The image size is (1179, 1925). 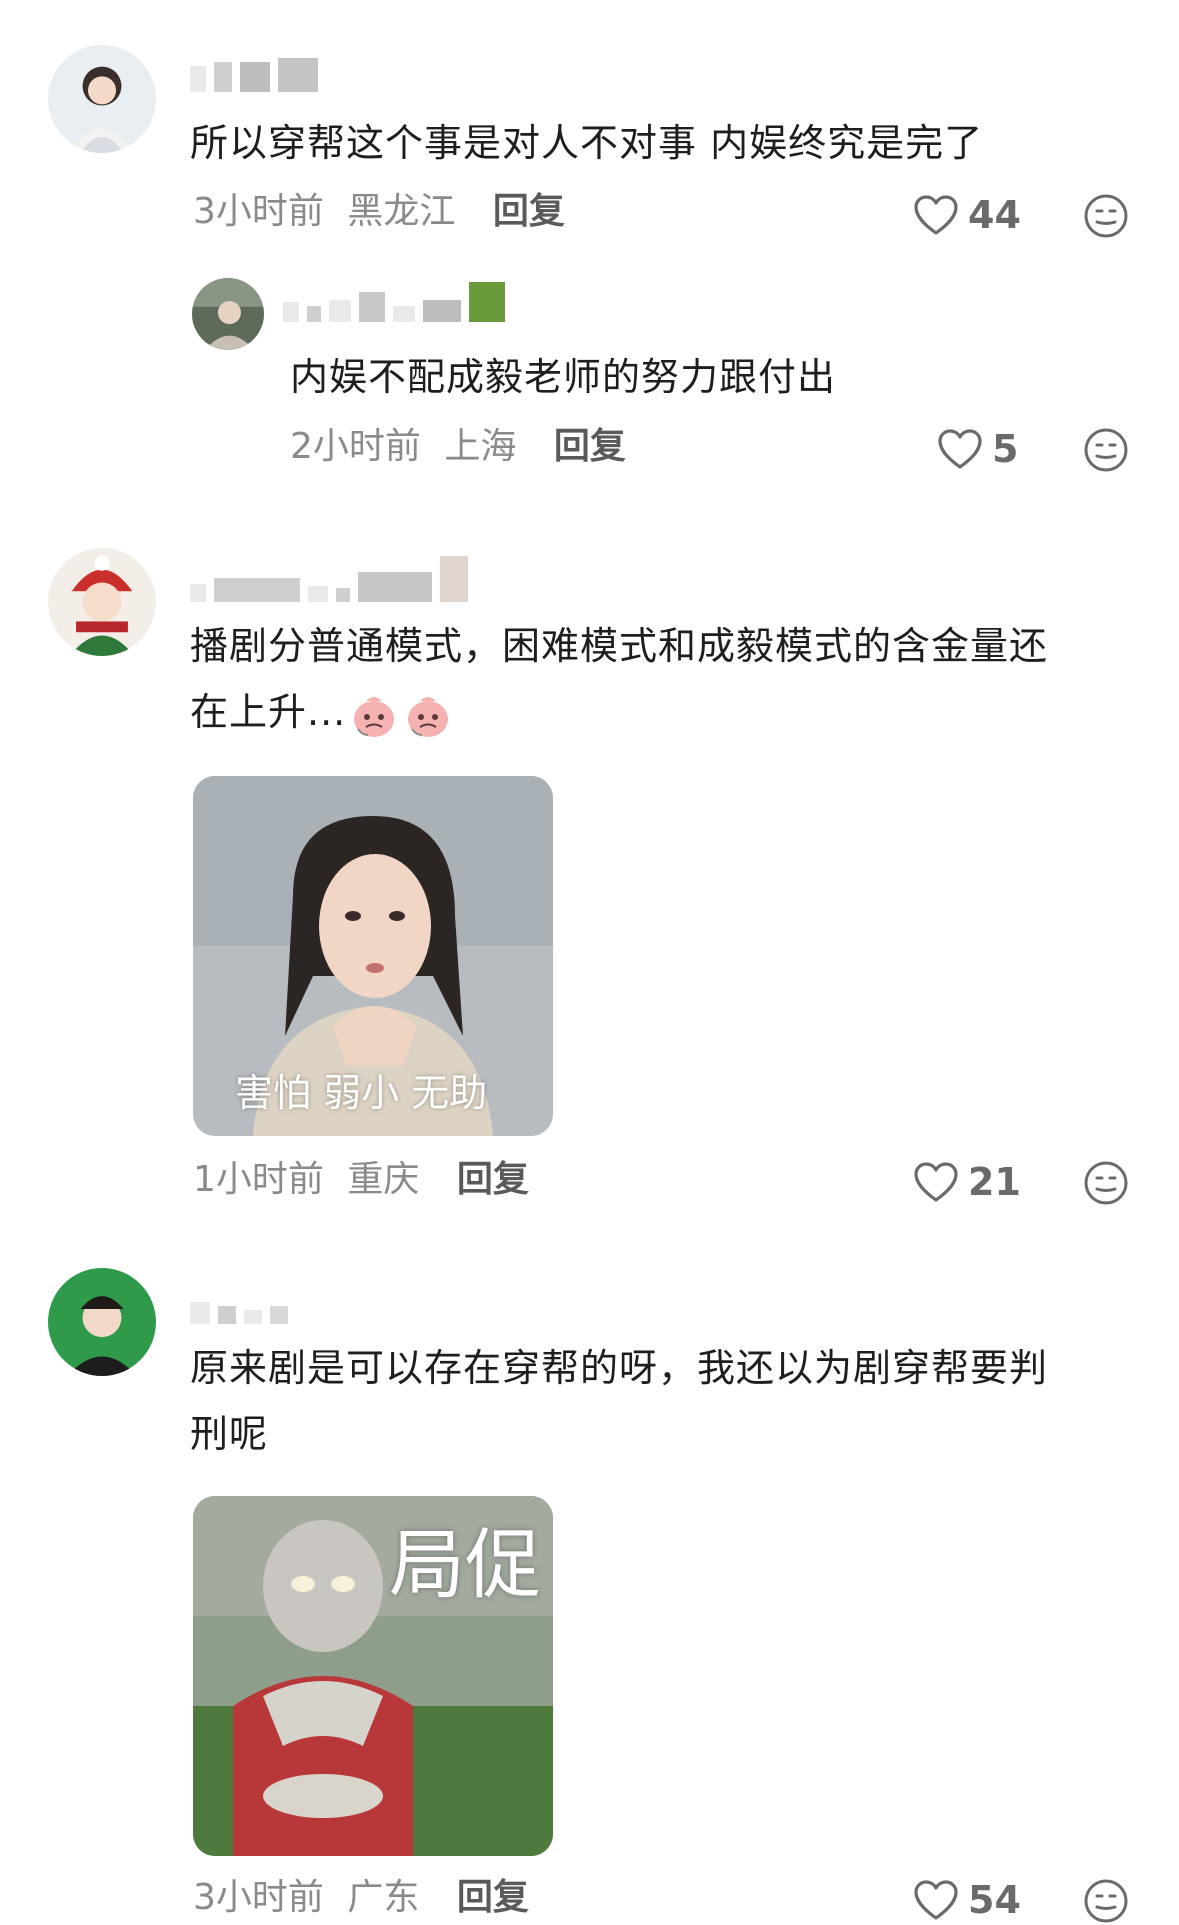 What do you see at coordinates (619, 646) in the screenshot?
I see `comment-text-line-1: 播剧分普通模式，困难模式和成毅模式的含金量还` at bounding box center [619, 646].